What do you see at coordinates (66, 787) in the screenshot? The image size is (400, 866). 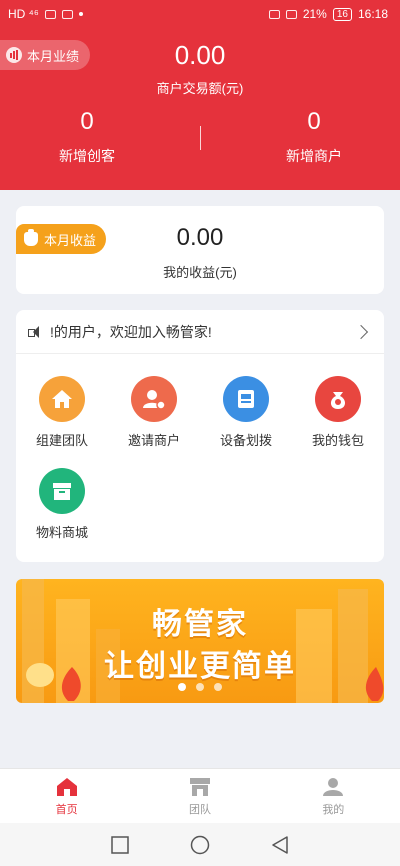 I see `home-tab-icon` at bounding box center [66, 787].